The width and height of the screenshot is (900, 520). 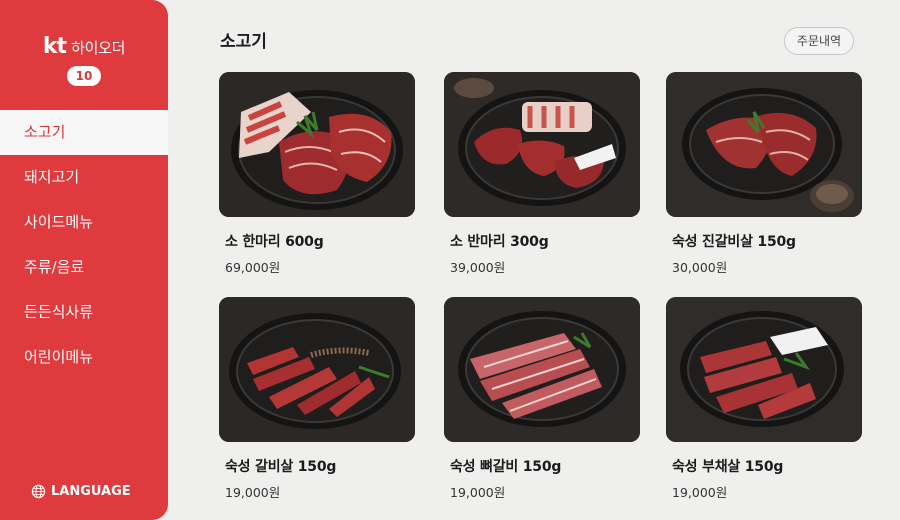 What do you see at coordinates (84, 76) in the screenshot?
I see `table-number-badge: 10` at bounding box center [84, 76].